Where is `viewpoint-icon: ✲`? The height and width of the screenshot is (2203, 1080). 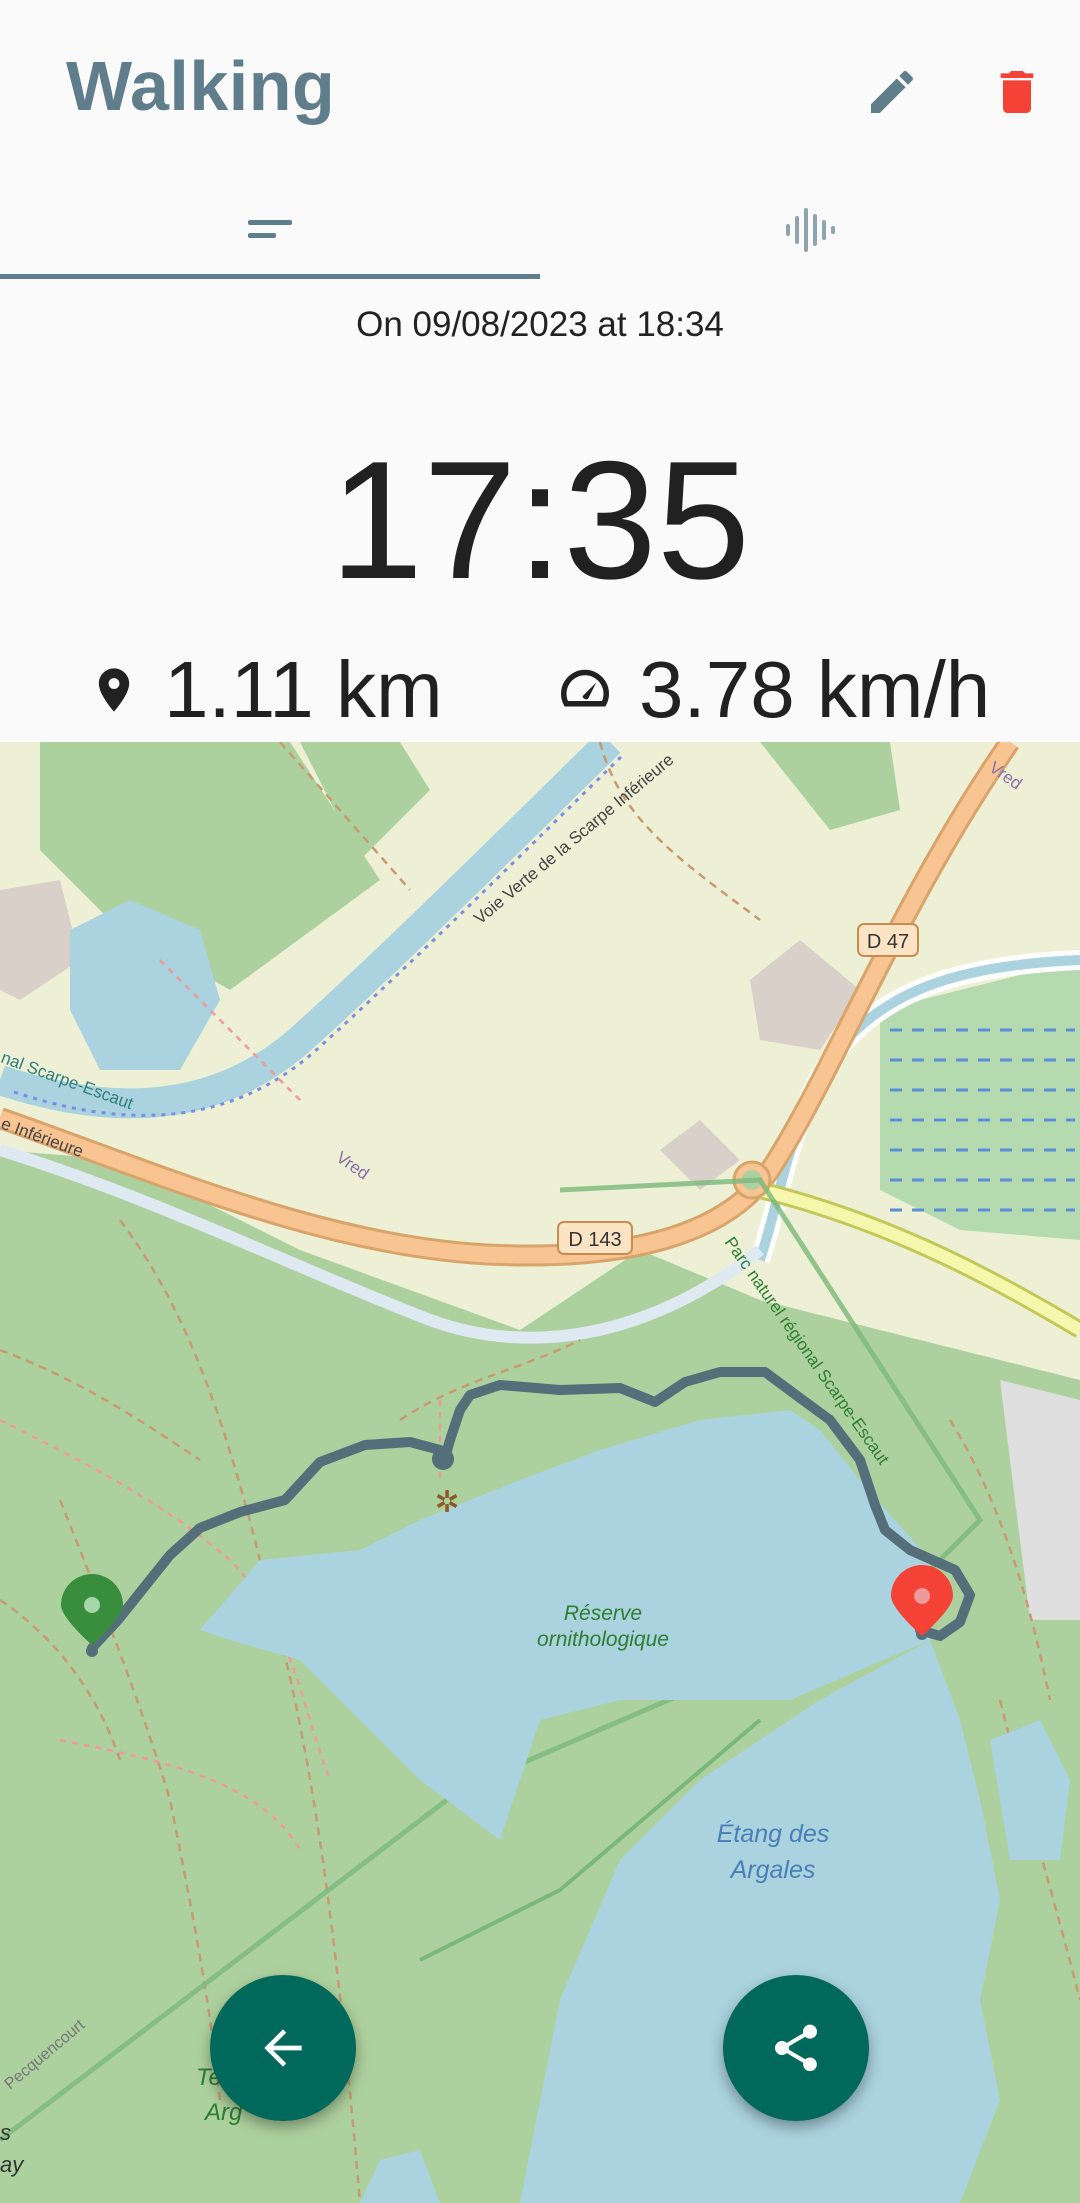
viewpoint-icon: ✲ is located at coordinates (446, 1502).